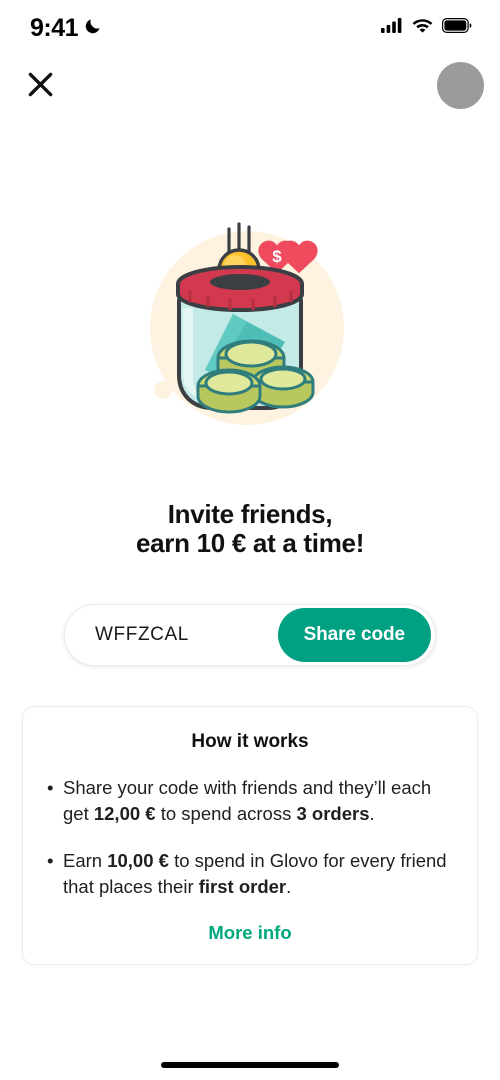 The width and height of the screenshot is (500, 1080). I want to click on avatar, so click(460, 85).